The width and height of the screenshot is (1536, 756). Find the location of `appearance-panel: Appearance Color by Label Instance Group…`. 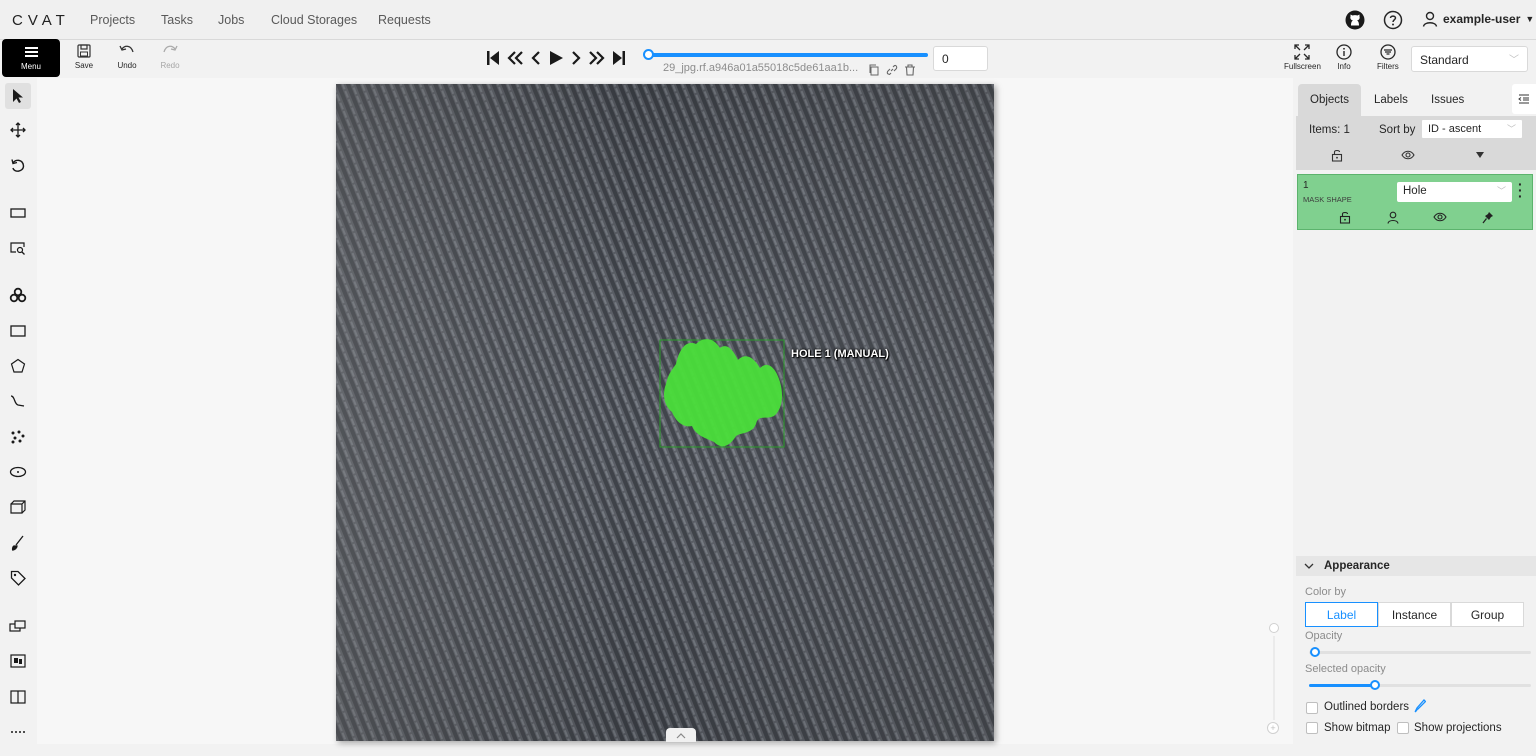

appearance-panel: Appearance Color by Label Instance Group… is located at coordinates (1416, 656).